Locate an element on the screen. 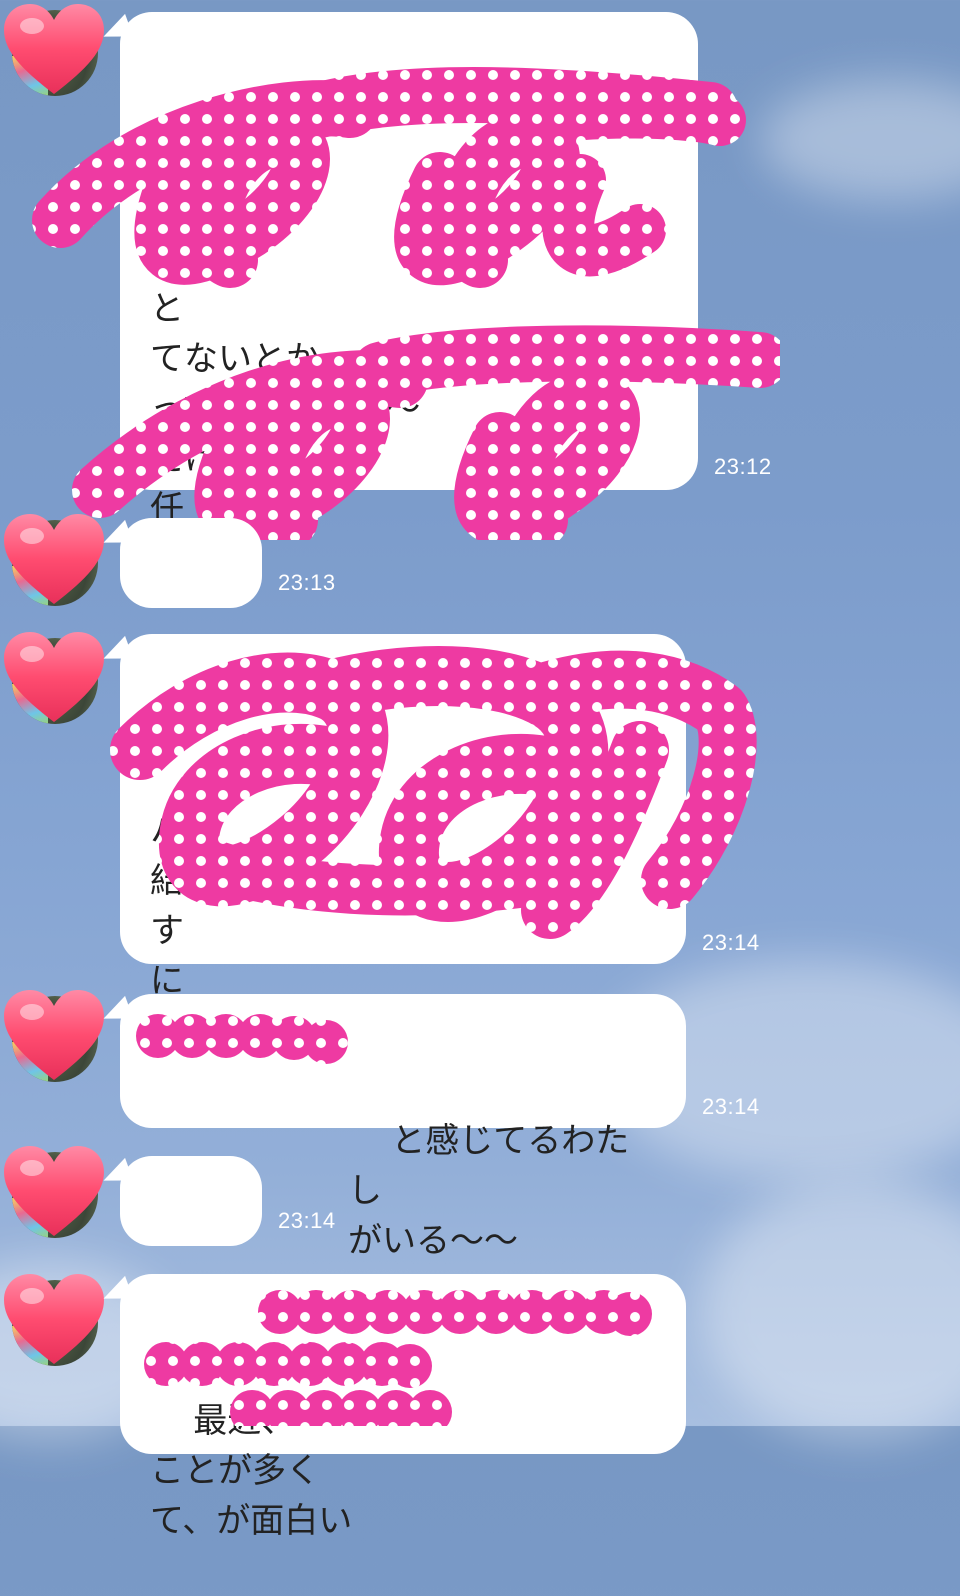  message-bubble: と感じてるわたし がいる〜〜 is located at coordinates (392, 1127).